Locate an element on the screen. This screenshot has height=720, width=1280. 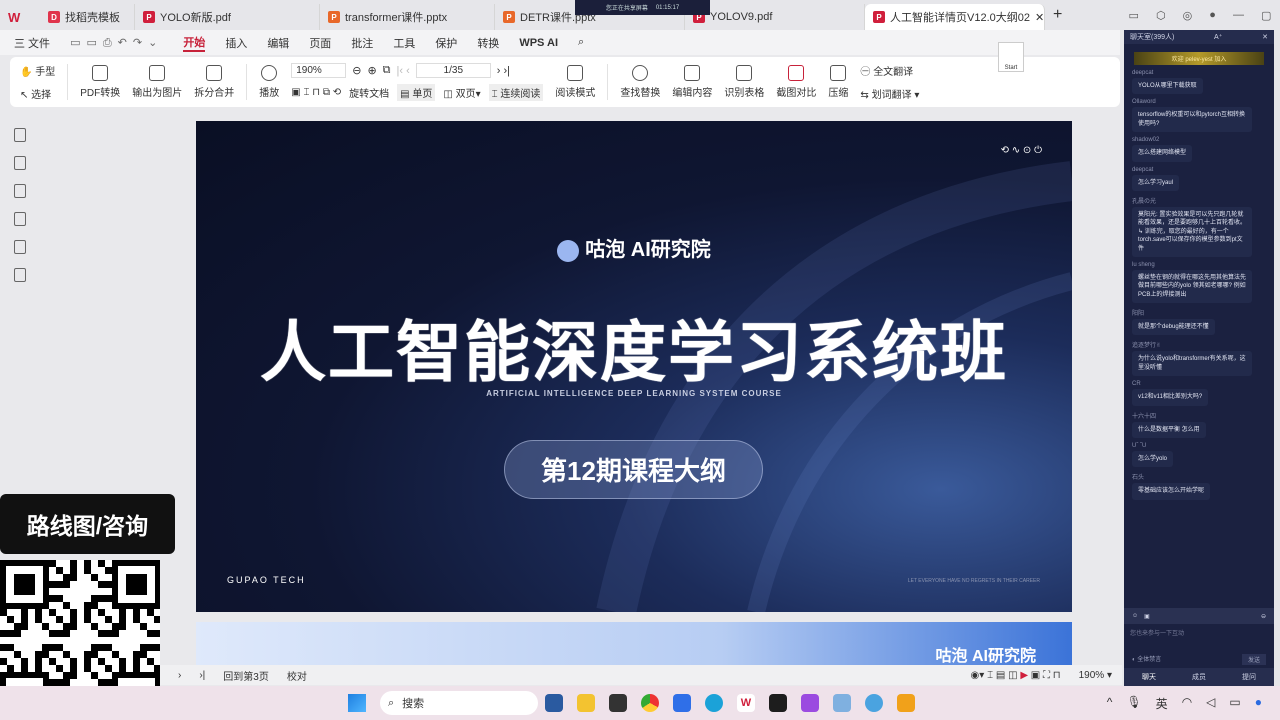
zoom-in-icon: ⊕ is located at coordinates (371, 70).